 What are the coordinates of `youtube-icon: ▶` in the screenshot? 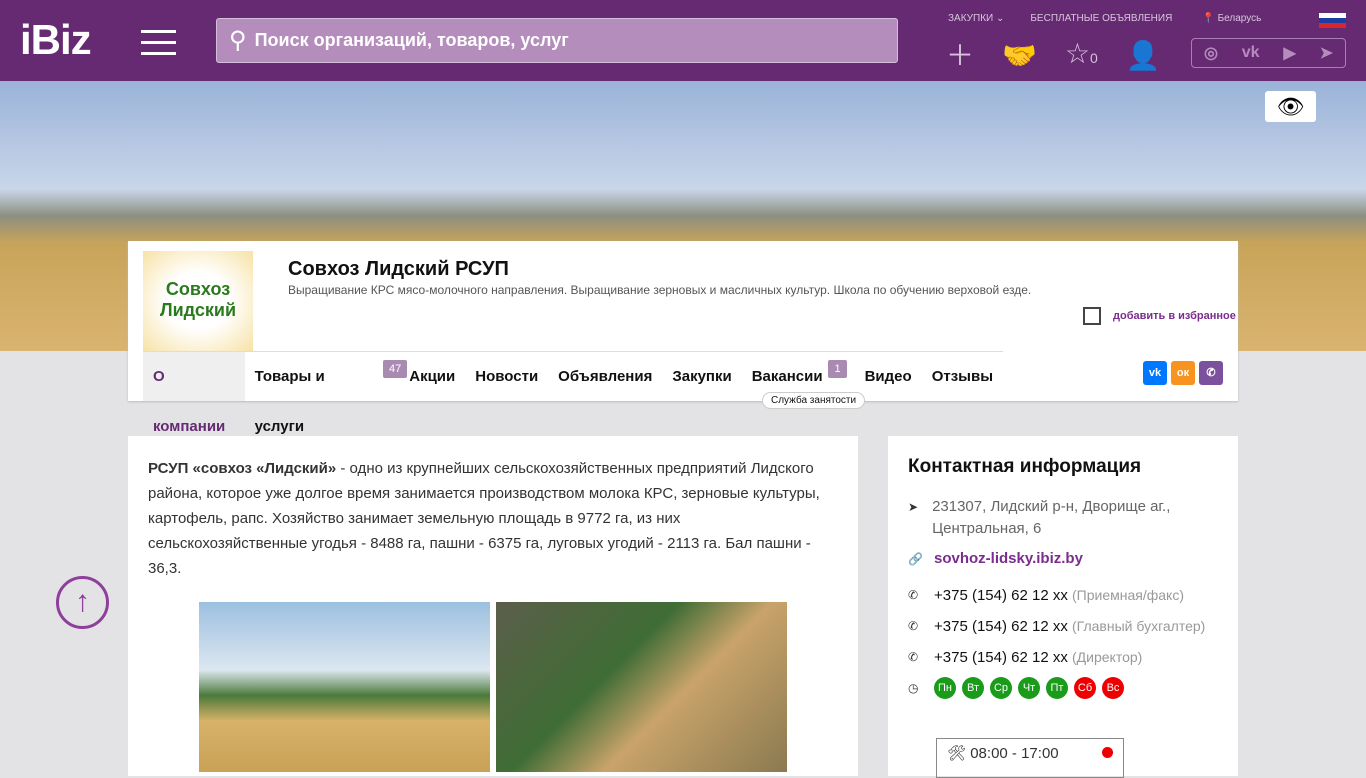 It's located at (1289, 53).